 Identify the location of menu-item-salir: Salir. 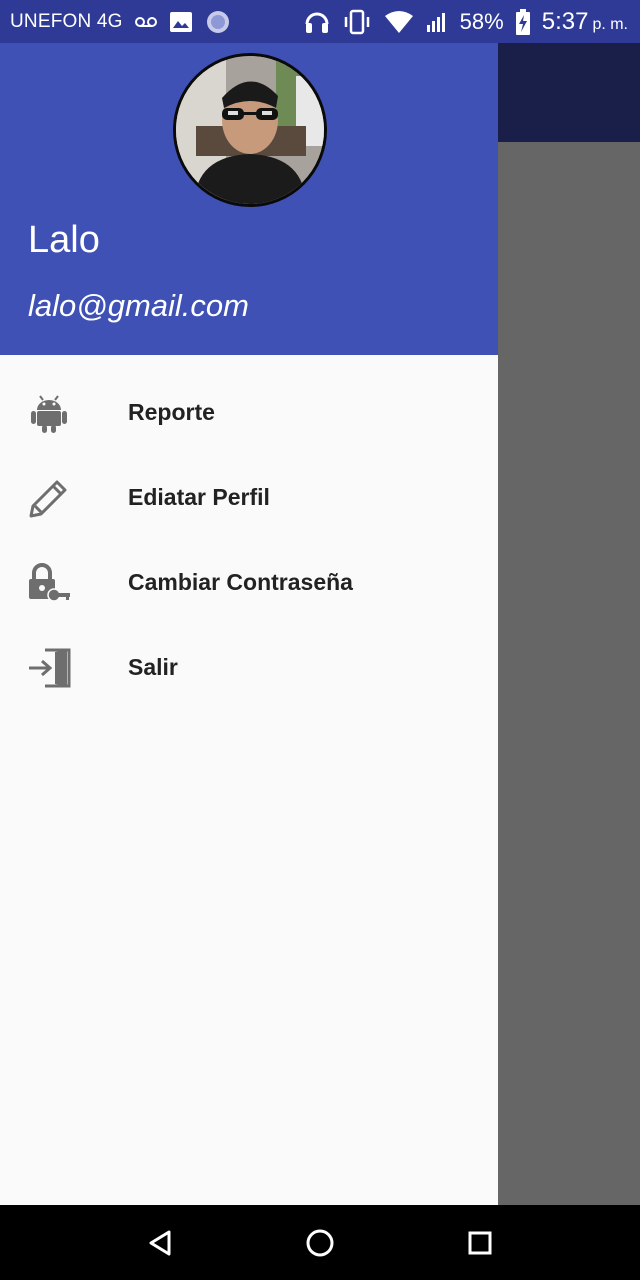
(249, 667).